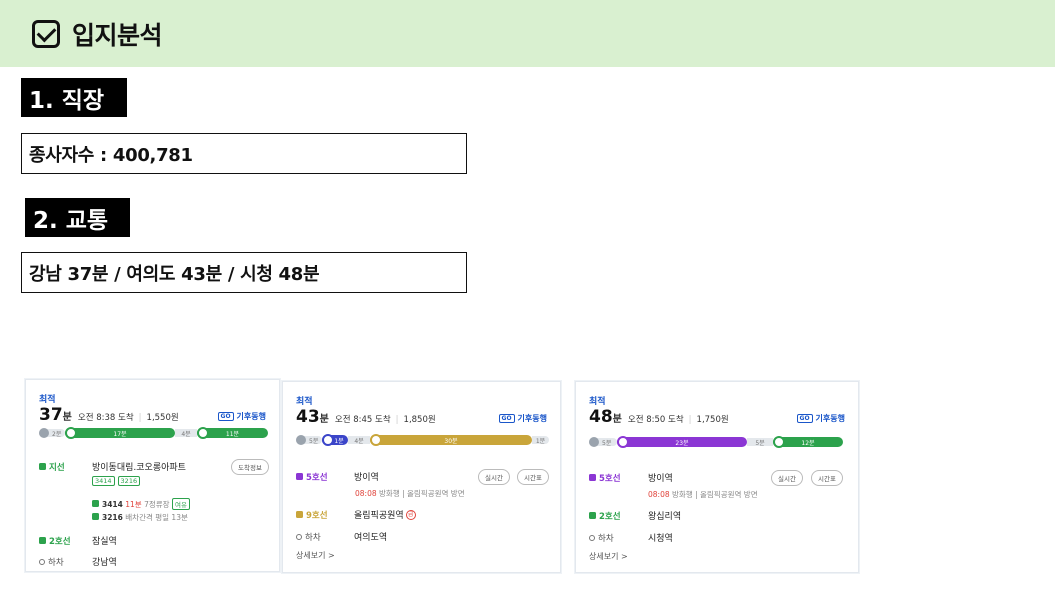 Image resolution: width=1055 pixels, height=593 pixels. I want to click on line-label: 5호선, so click(618, 478).